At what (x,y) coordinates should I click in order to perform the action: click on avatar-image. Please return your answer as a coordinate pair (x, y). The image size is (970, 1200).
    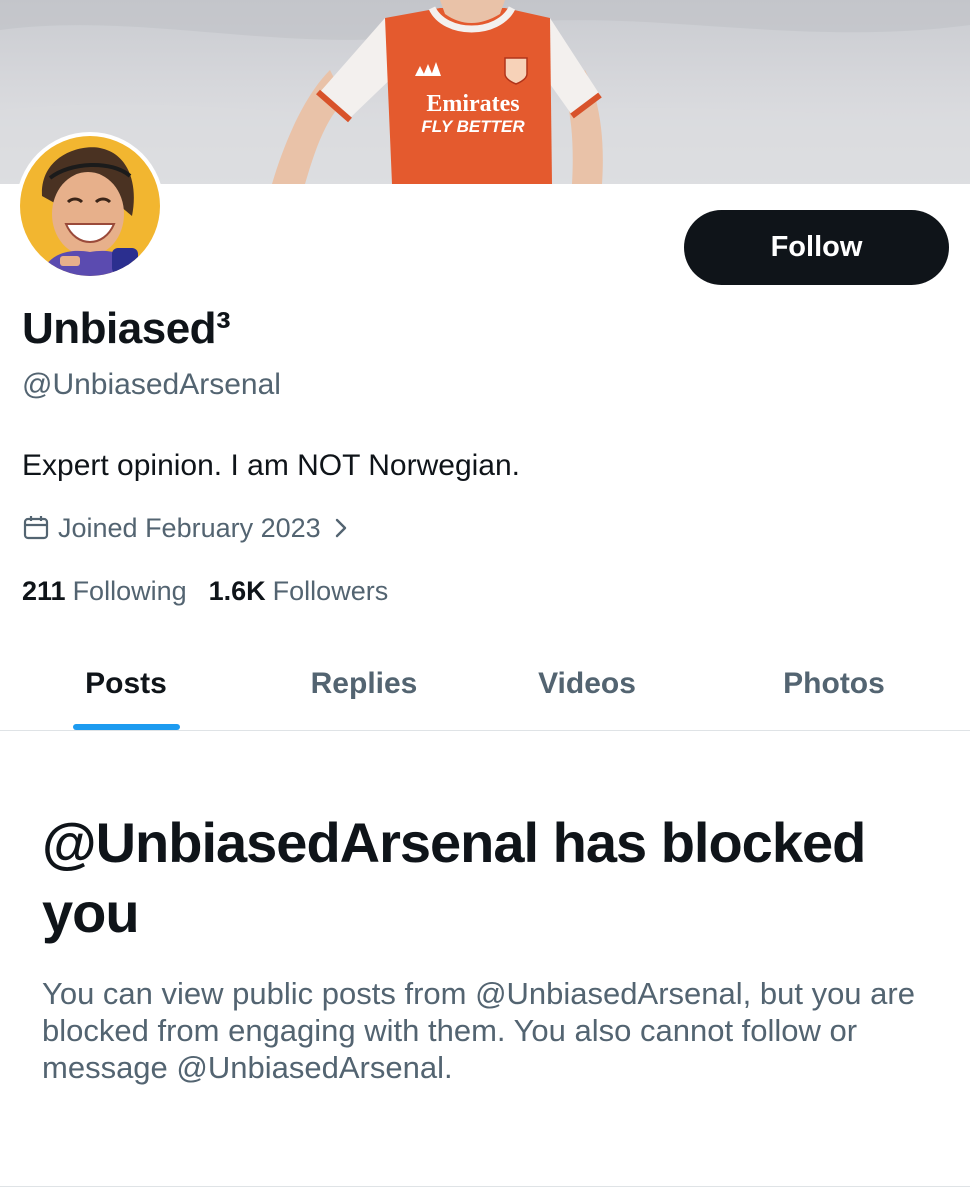
    Looking at the image, I should click on (90, 206).